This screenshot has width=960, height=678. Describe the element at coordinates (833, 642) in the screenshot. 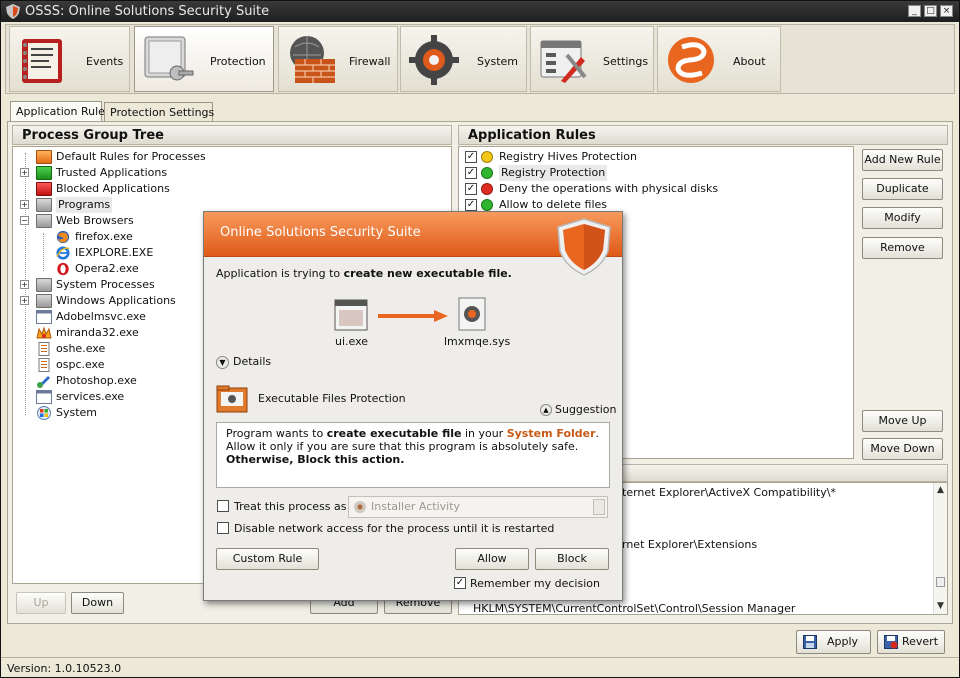

I see `apply-button: Apply` at that location.